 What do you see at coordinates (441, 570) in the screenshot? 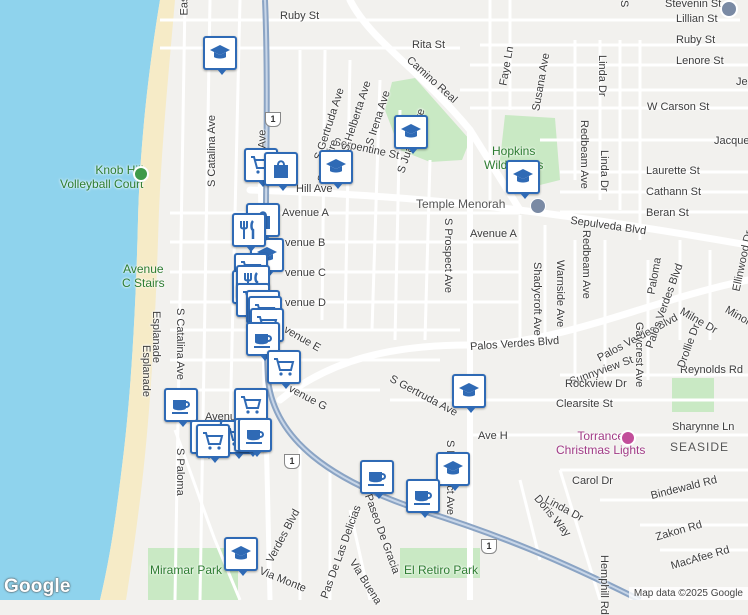
I see `poi-el-retiro-park: El Retiro Park` at bounding box center [441, 570].